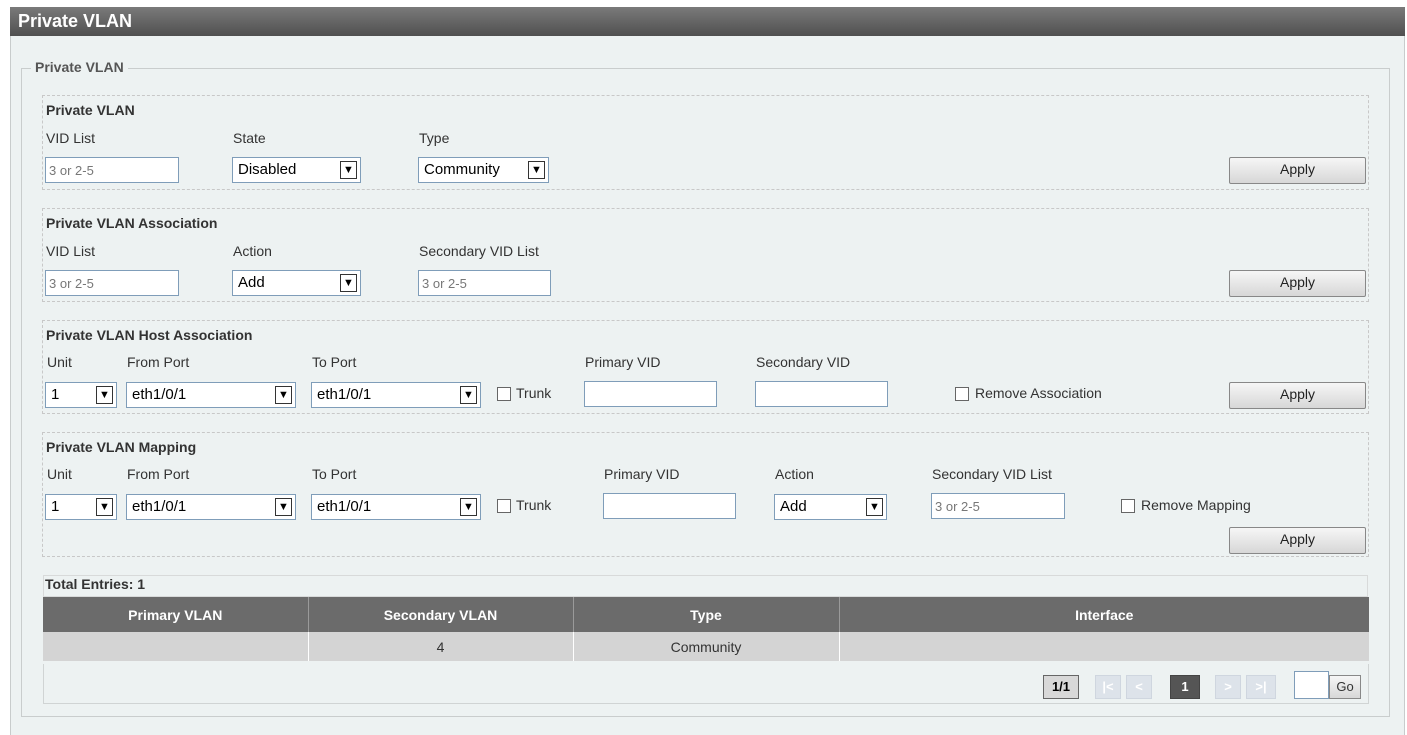  Describe the element at coordinates (793, 506) in the screenshot. I see `map-action-value: Add` at that location.